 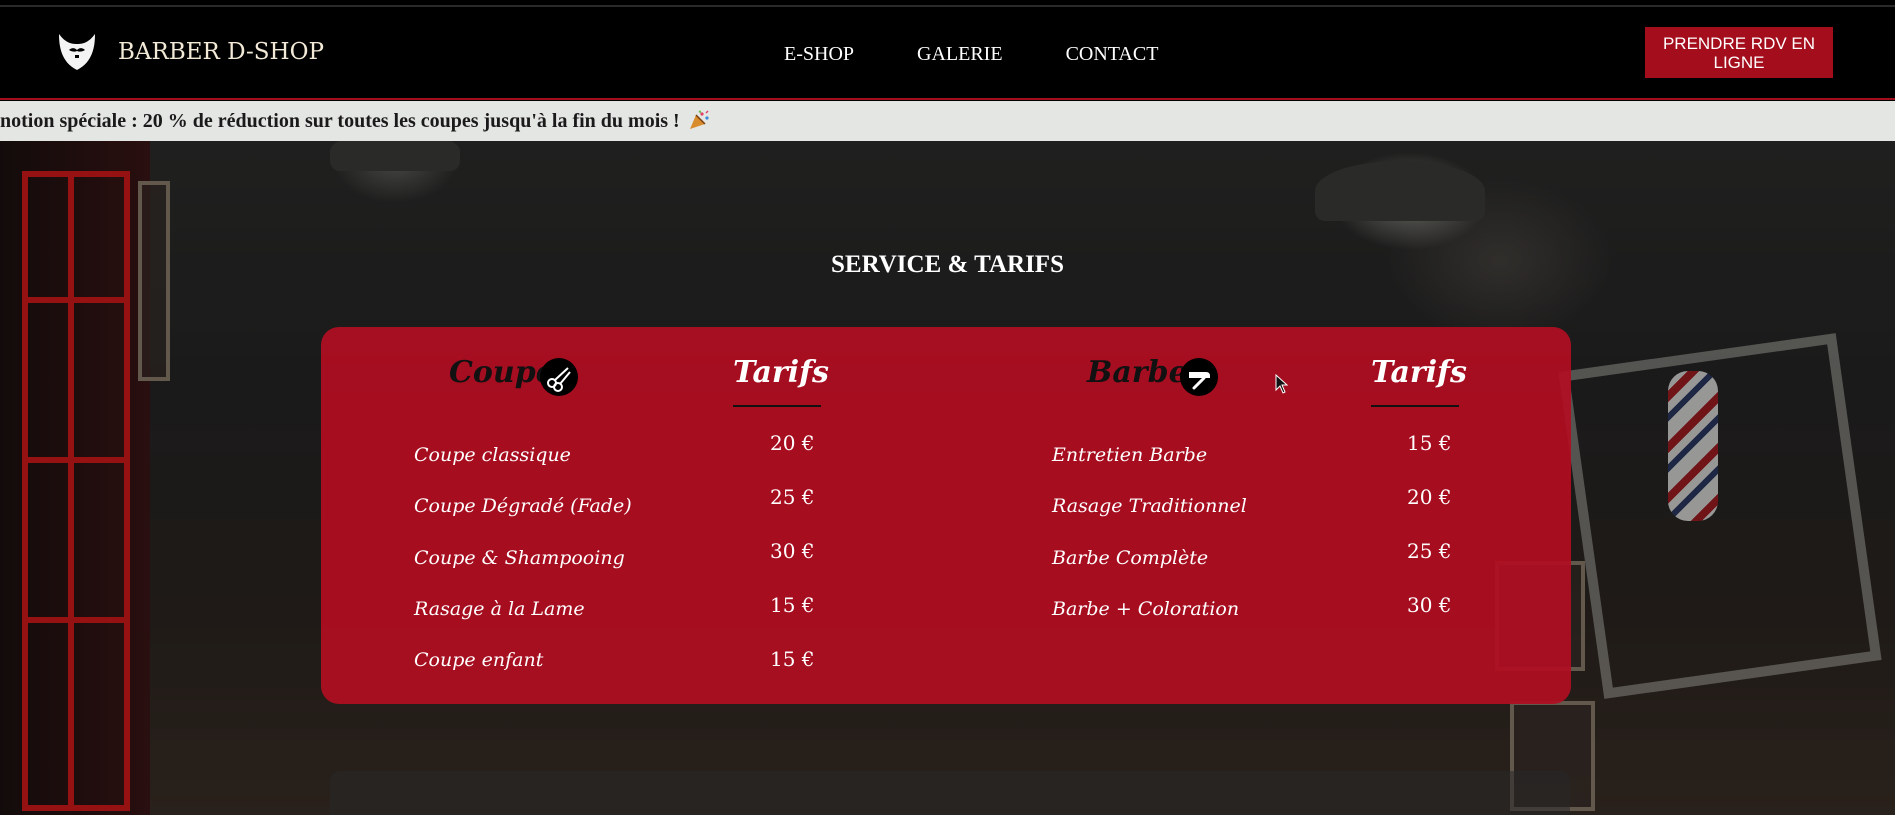 I want to click on service-name: Coupe Dégradé (Fade), so click(x=523, y=506).